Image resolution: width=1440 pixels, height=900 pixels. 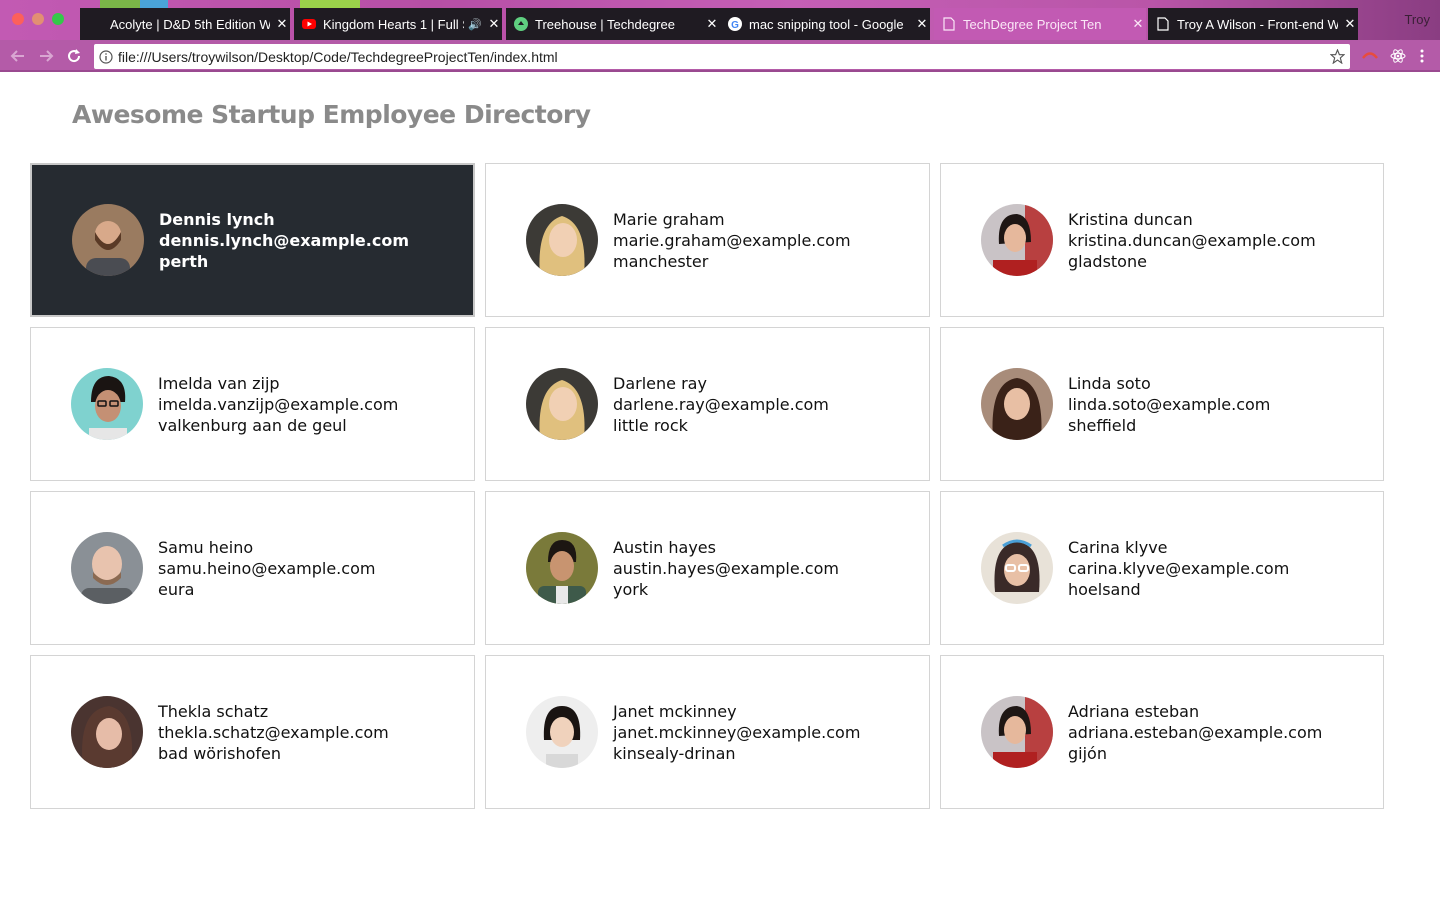 I want to click on employee-card: Samu heino samu.heino@example.com eura, so click(x=252, y=568).